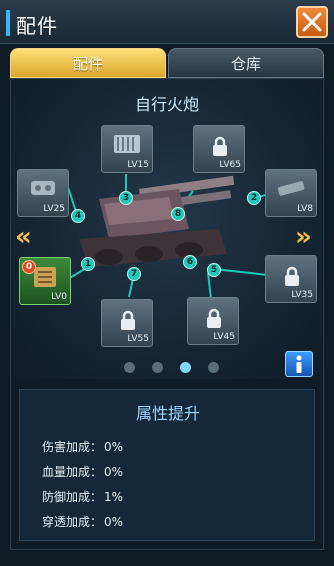 This screenshot has width=334, height=566. Describe the element at coordinates (167, 413) in the screenshot. I see `stats-title: 属性提升` at that location.